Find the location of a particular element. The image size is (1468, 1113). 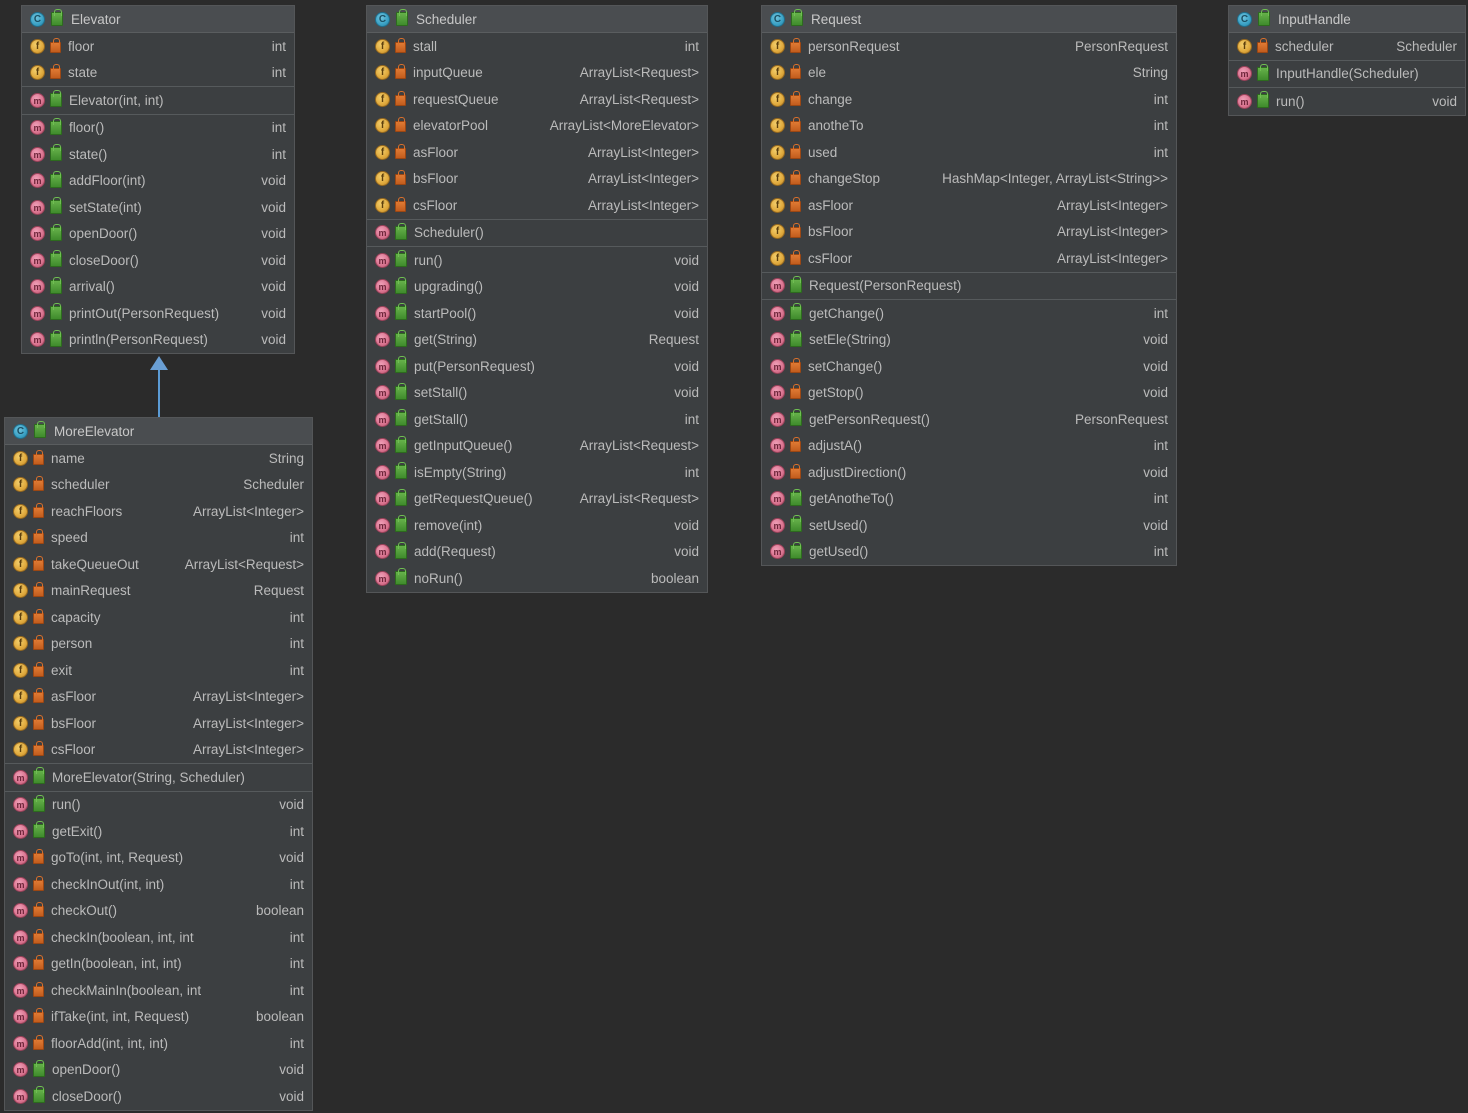

field-row: change int is located at coordinates (969, 99).